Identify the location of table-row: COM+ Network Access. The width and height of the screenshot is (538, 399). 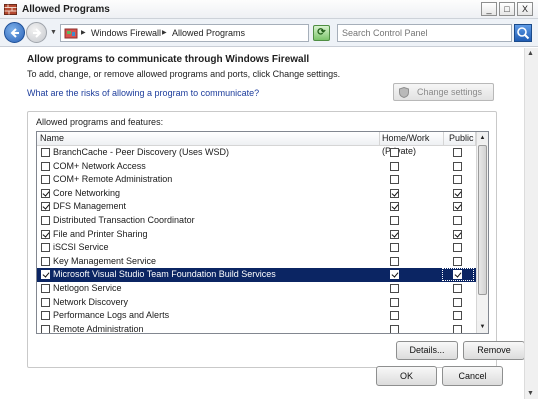
(256, 167).